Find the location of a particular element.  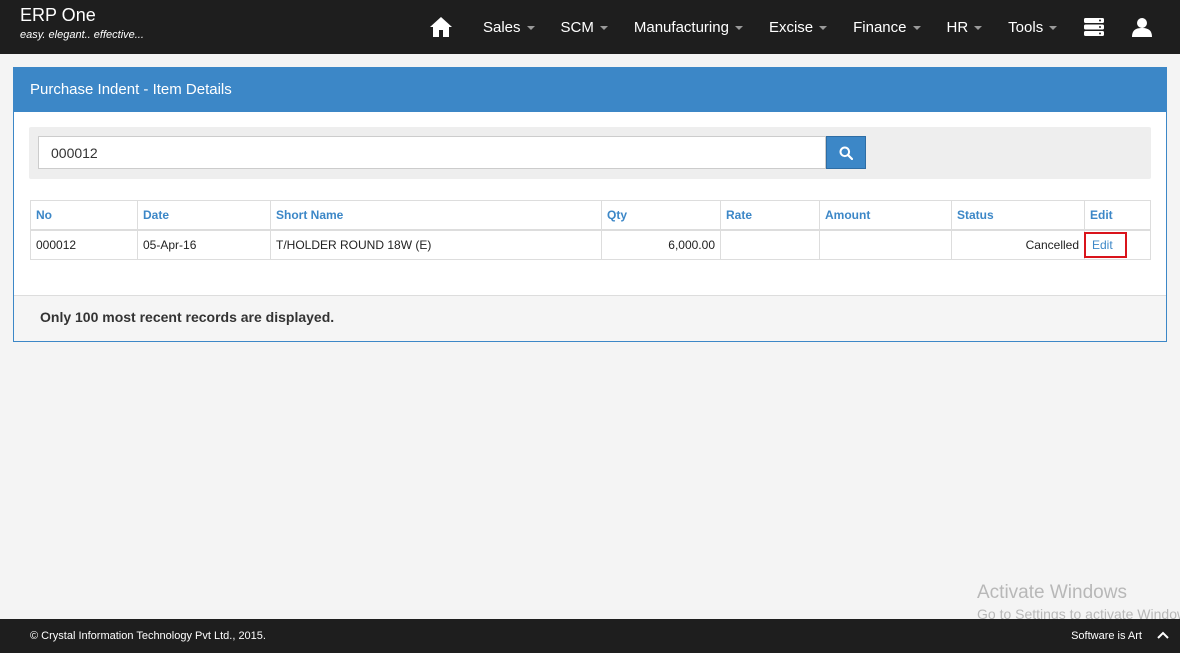

nav-manufacturing: Manufacturing is located at coordinates (688, 27).